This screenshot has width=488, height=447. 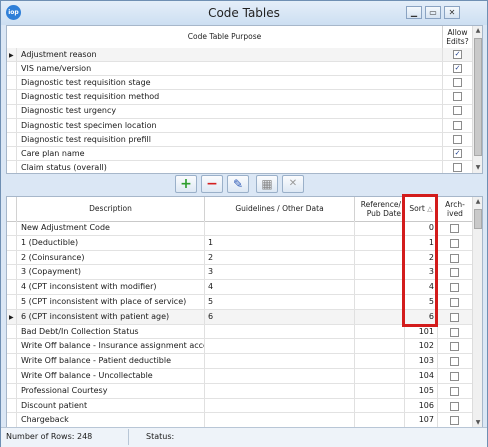 I want to click on column-header-allow-edits: Allow Edits?, so click(x=457, y=37).